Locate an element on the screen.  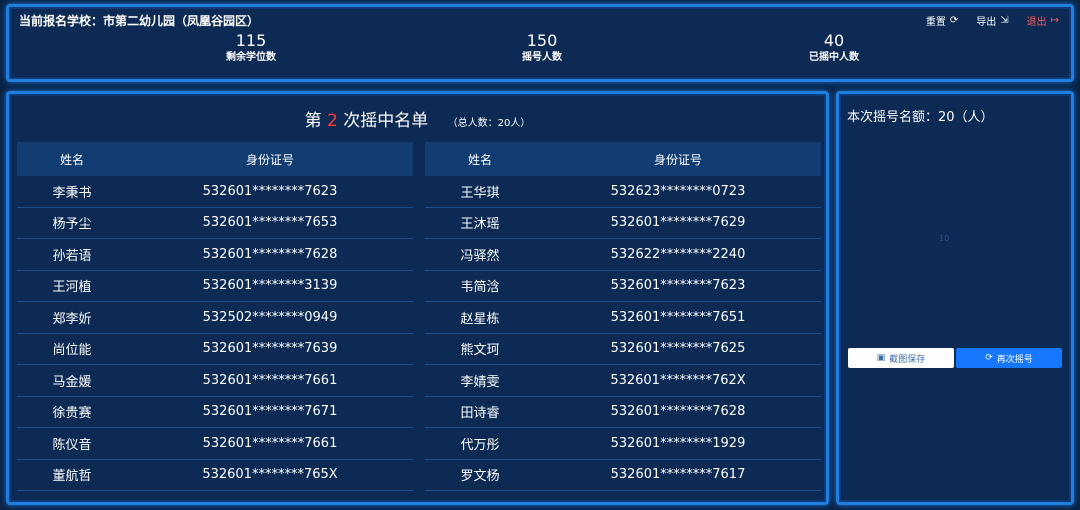
table-row: 董航哲 532601********765X is located at coordinates (215, 475).